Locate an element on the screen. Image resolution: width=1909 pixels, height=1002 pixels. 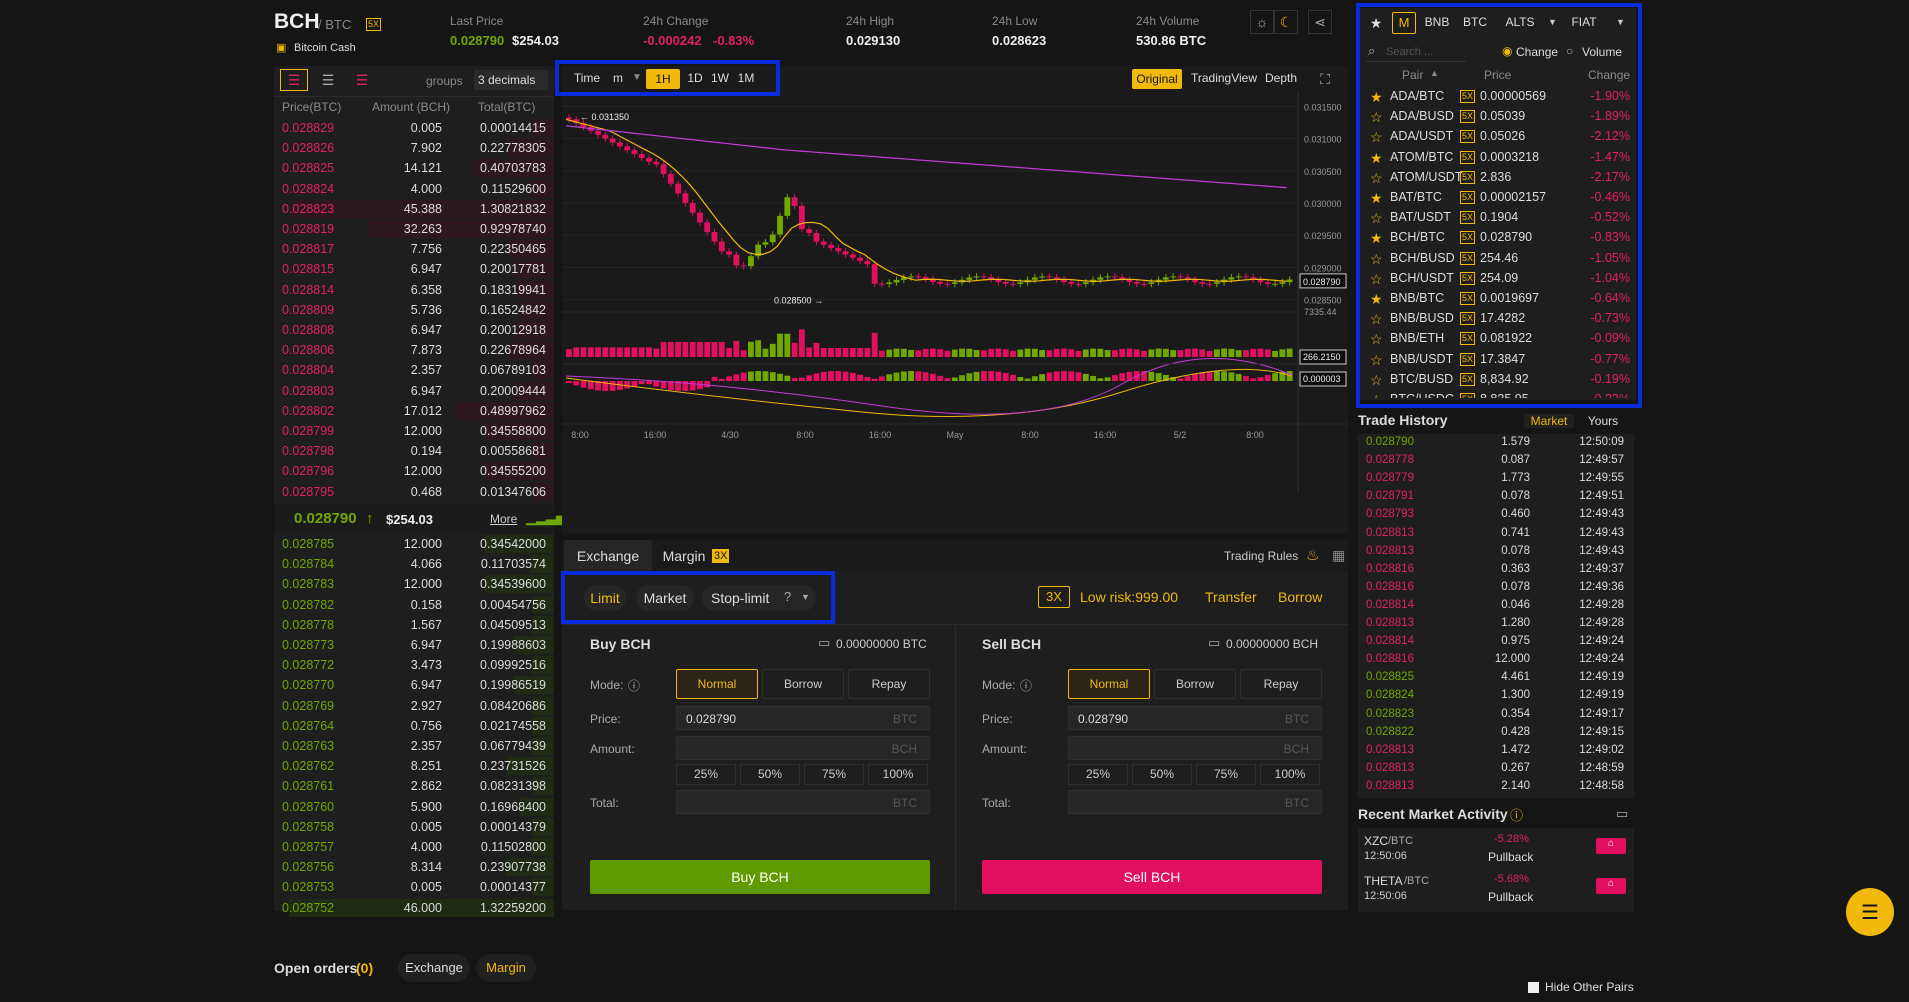
coin-name: Bitcoin Cash is located at coordinates (325, 48).